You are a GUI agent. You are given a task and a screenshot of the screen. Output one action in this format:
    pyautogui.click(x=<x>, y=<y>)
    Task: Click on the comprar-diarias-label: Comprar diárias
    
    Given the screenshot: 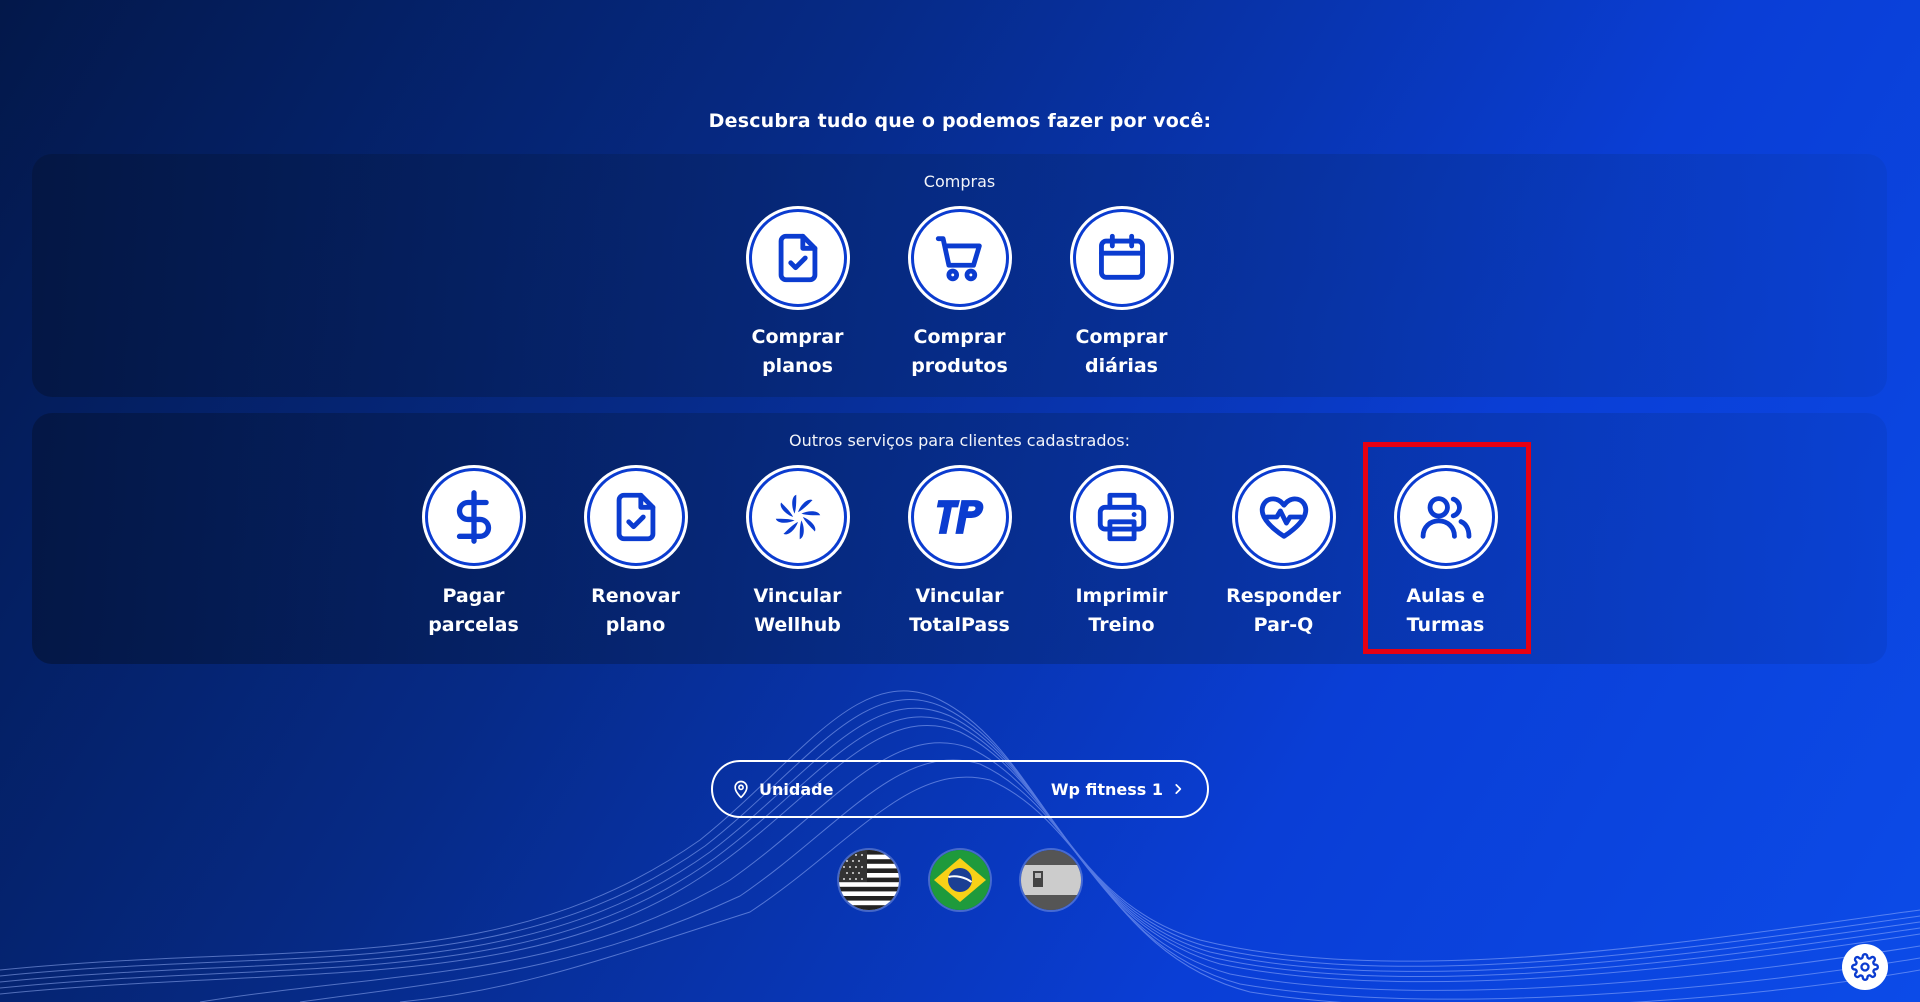 What is the action you would take?
    pyautogui.click(x=1121, y=351)
    